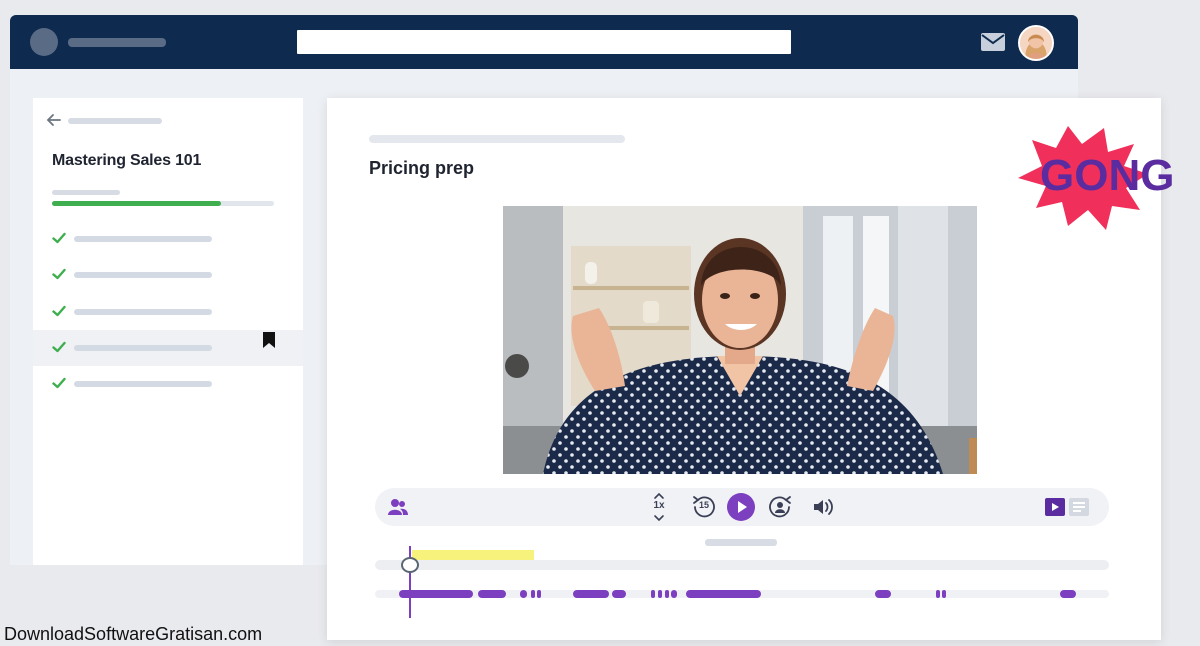 This screenshot has width=1200, height=646. Describe the element at coordinates (127, 160) in the screenshot. I see `course-title: Mastering Sales 101` at that location.